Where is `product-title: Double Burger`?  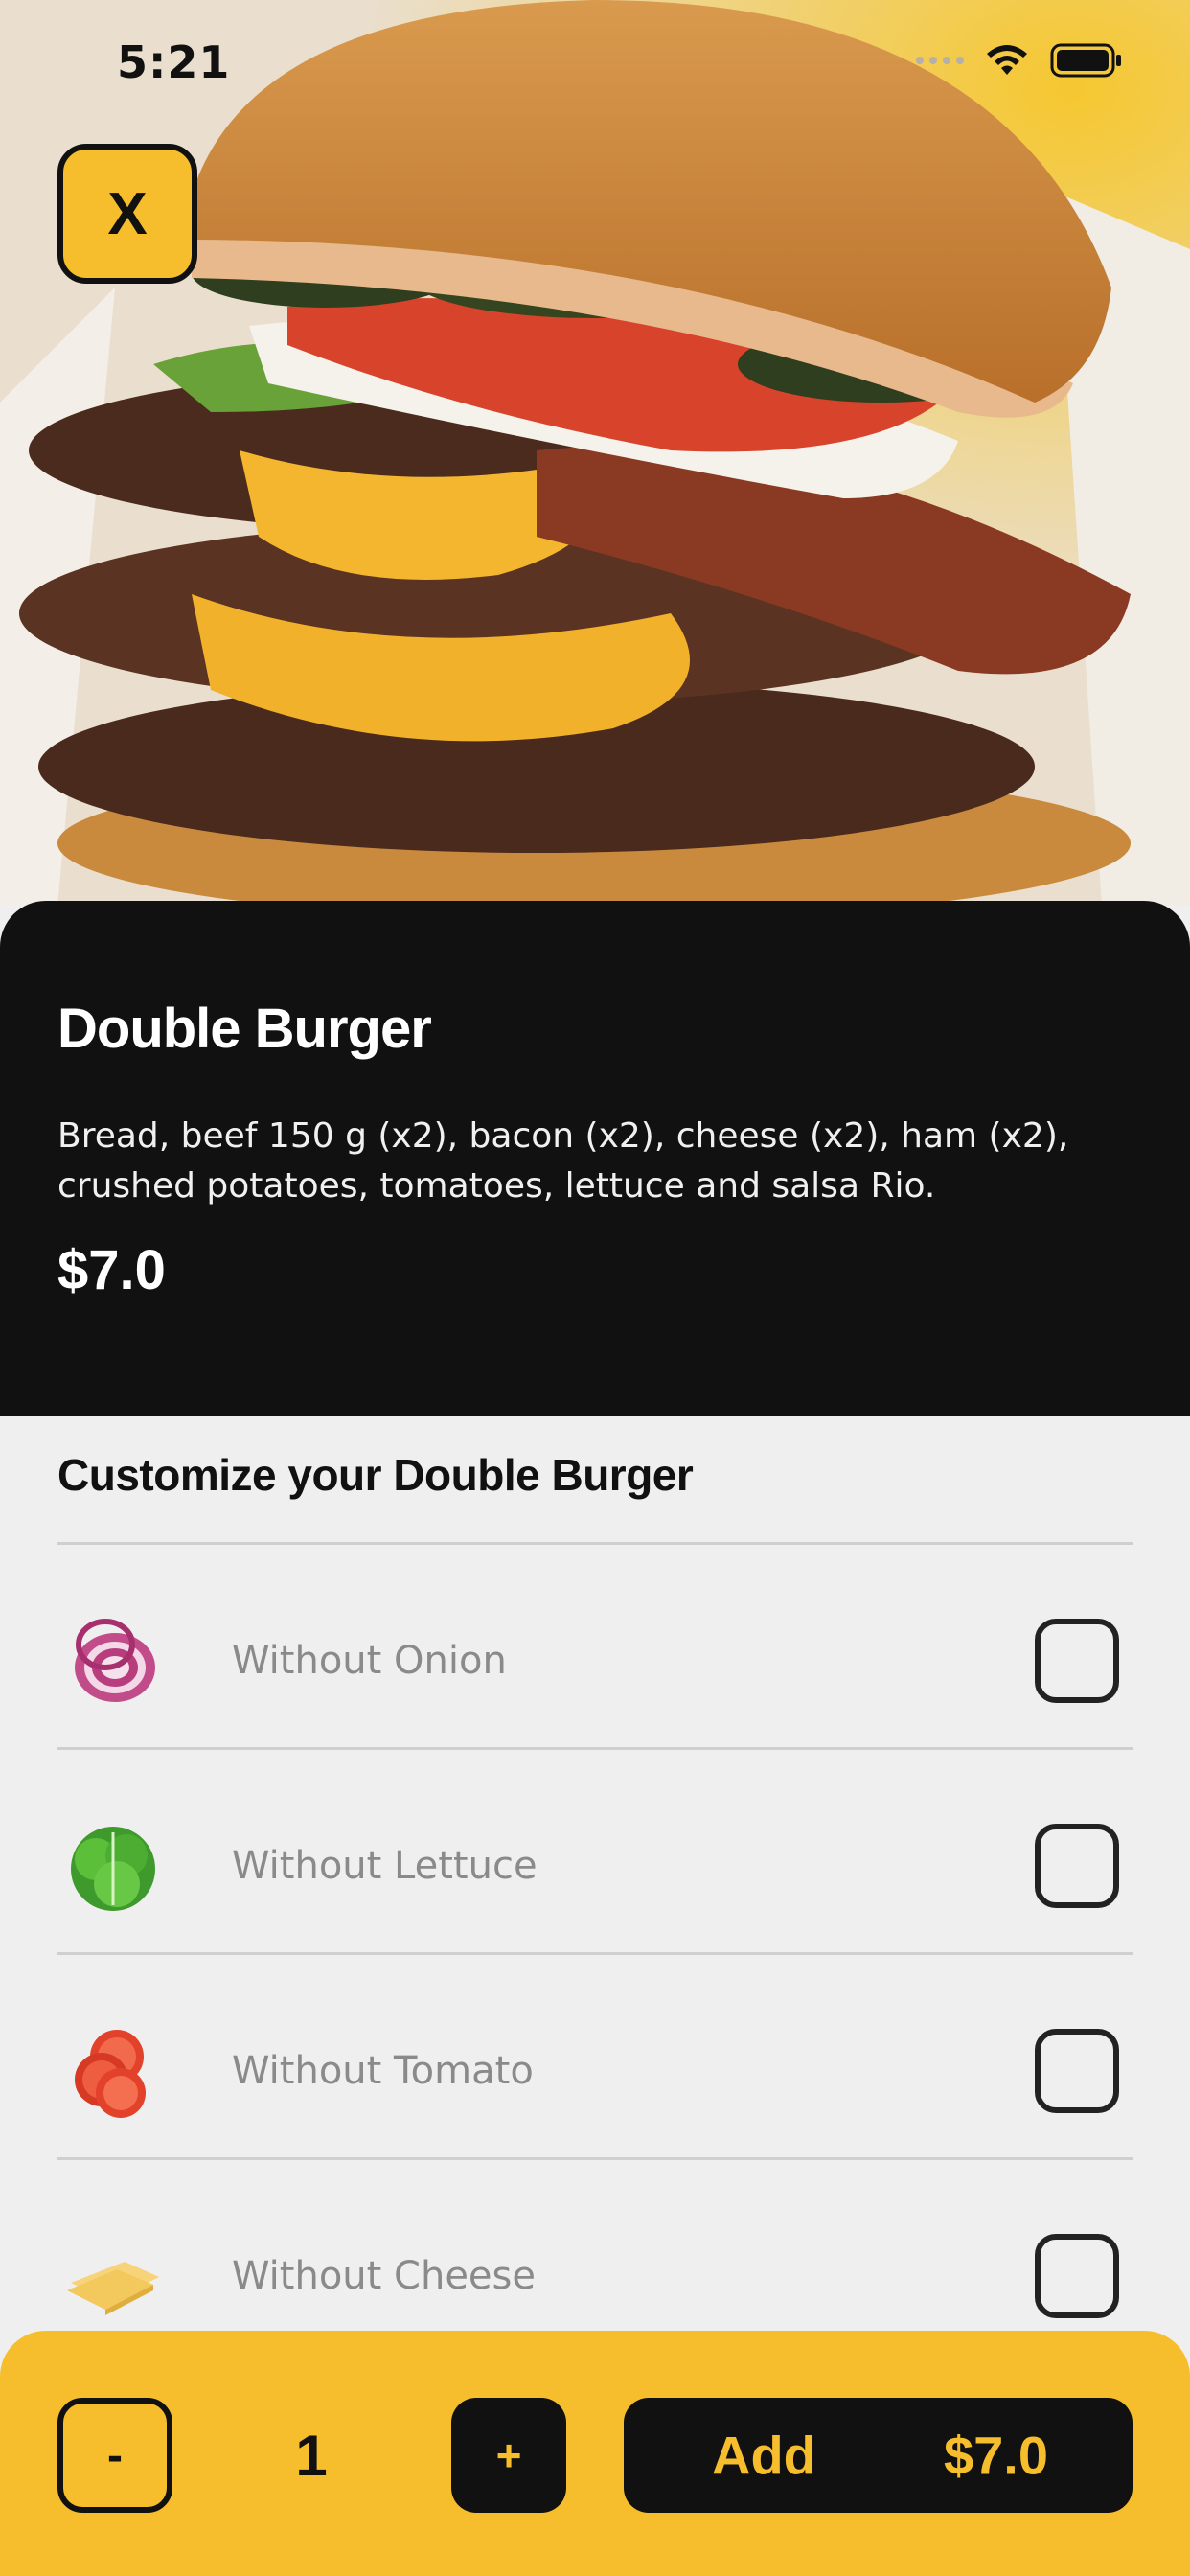 product-title: Double Burger is located at coordinates (245, 1029).